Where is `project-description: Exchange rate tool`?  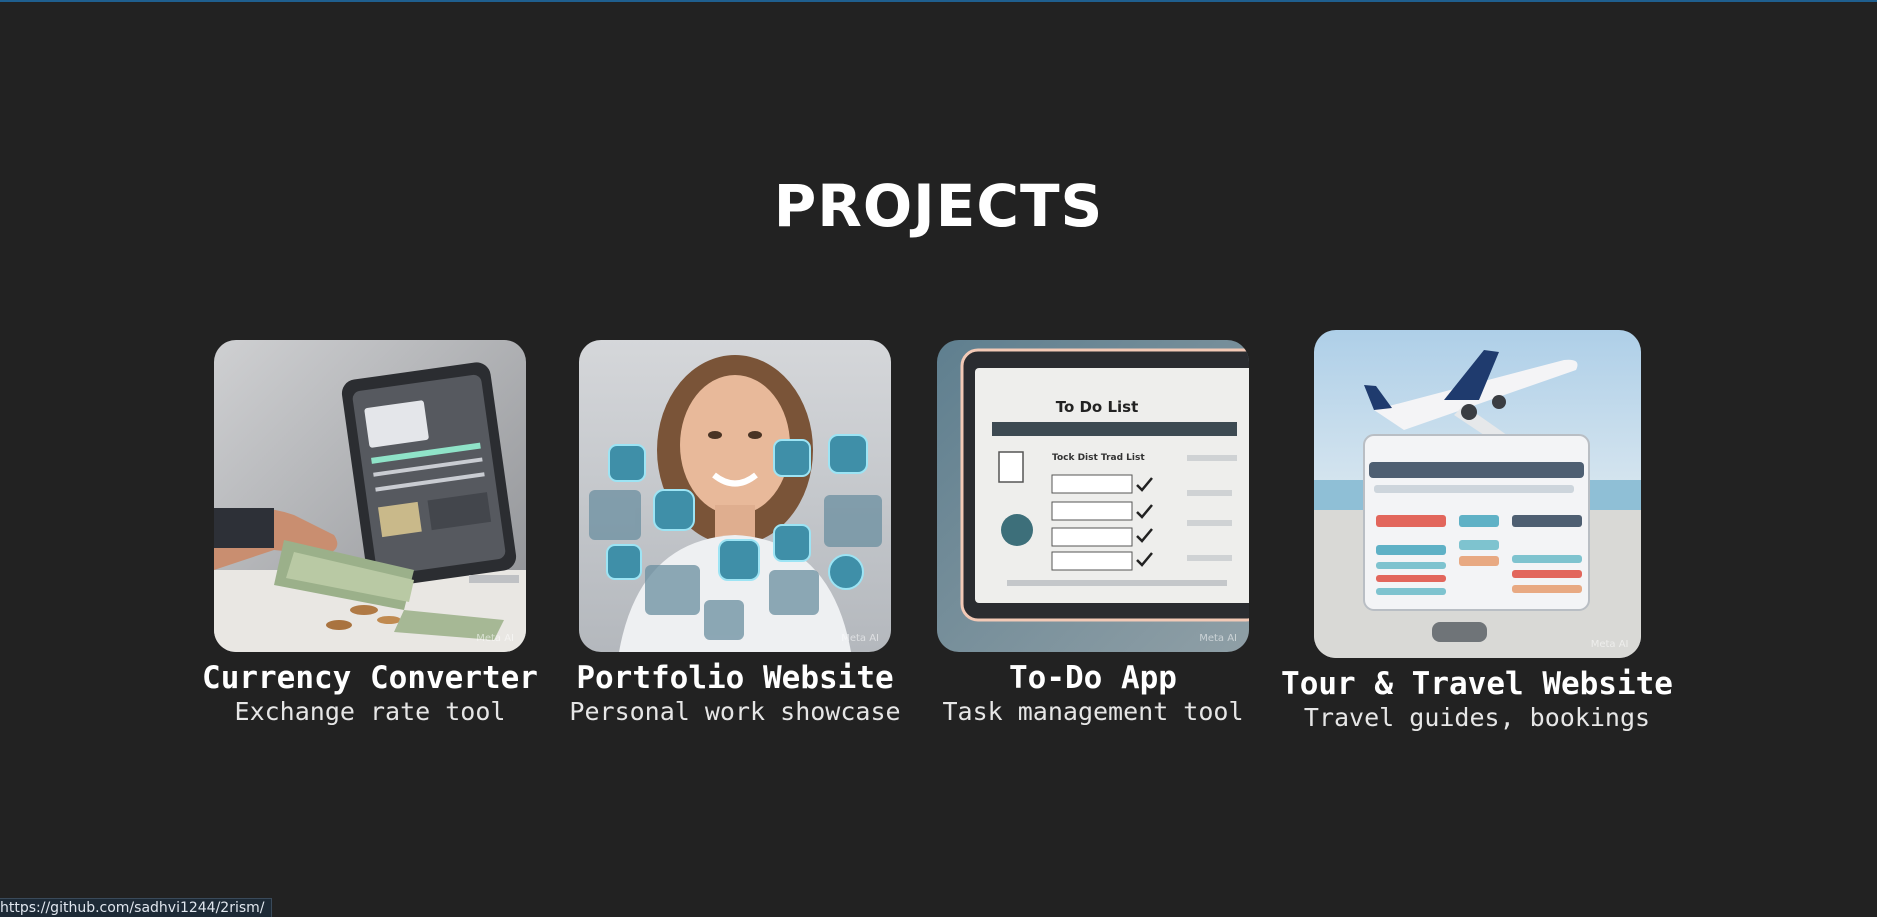
project-description: Exchange rate tool is located at coordinates (370, 711).